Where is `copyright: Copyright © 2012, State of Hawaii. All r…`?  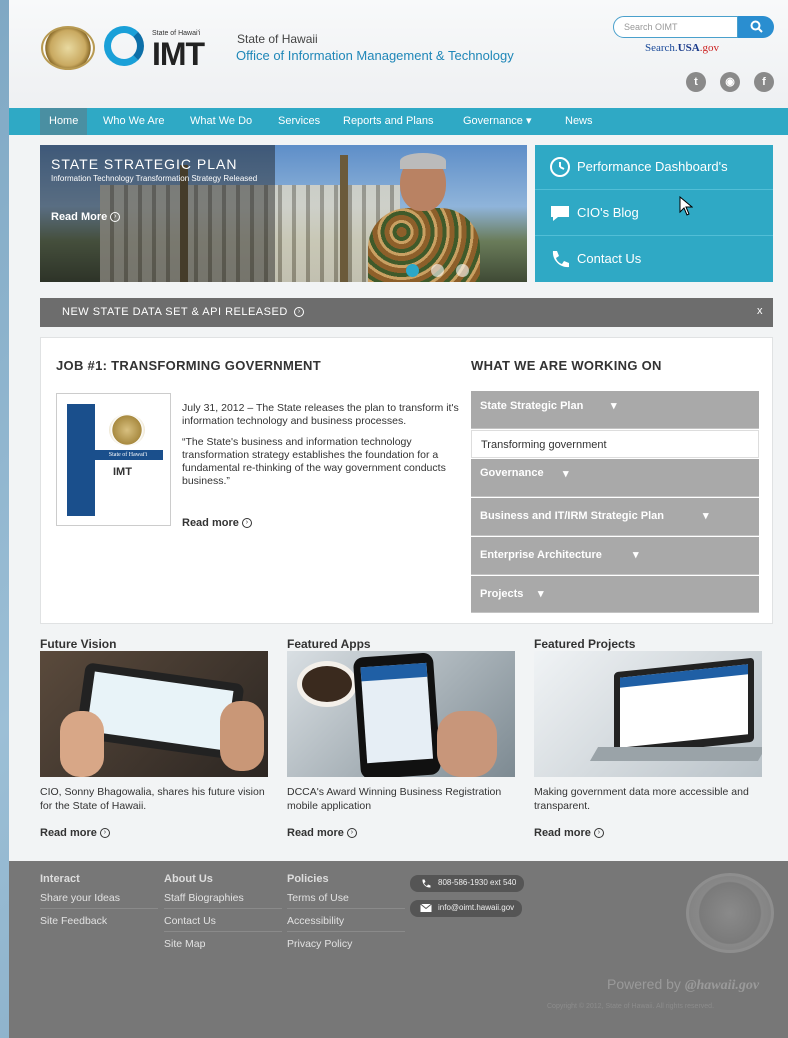
copyright: Copyright © 2012, State of Hawaii. All r… is located at coordinates (631, 1006).